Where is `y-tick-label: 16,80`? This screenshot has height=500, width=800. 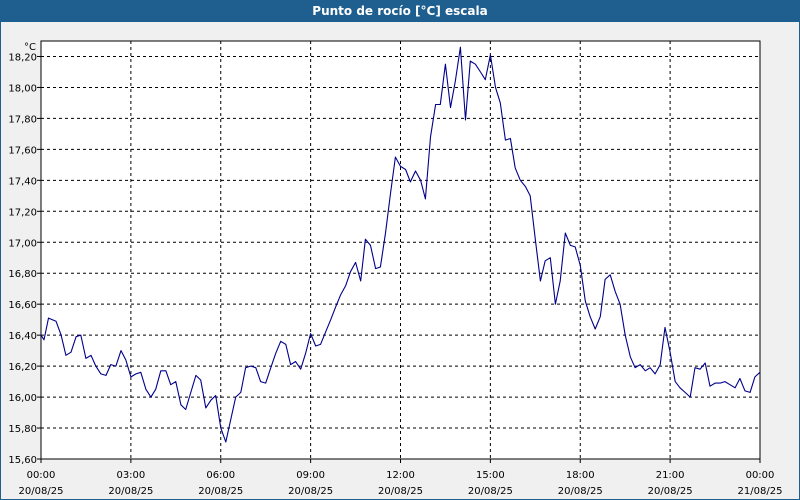 y-tick-label: 16,80 is located at coordinates (22, 274).